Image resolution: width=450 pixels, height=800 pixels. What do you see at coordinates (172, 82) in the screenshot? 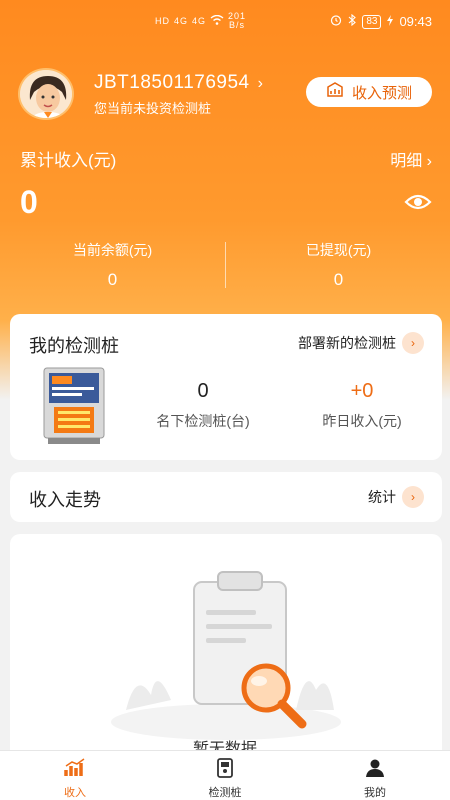
I see `account-number: JBT18501176954` at bounding box center [172, 82].